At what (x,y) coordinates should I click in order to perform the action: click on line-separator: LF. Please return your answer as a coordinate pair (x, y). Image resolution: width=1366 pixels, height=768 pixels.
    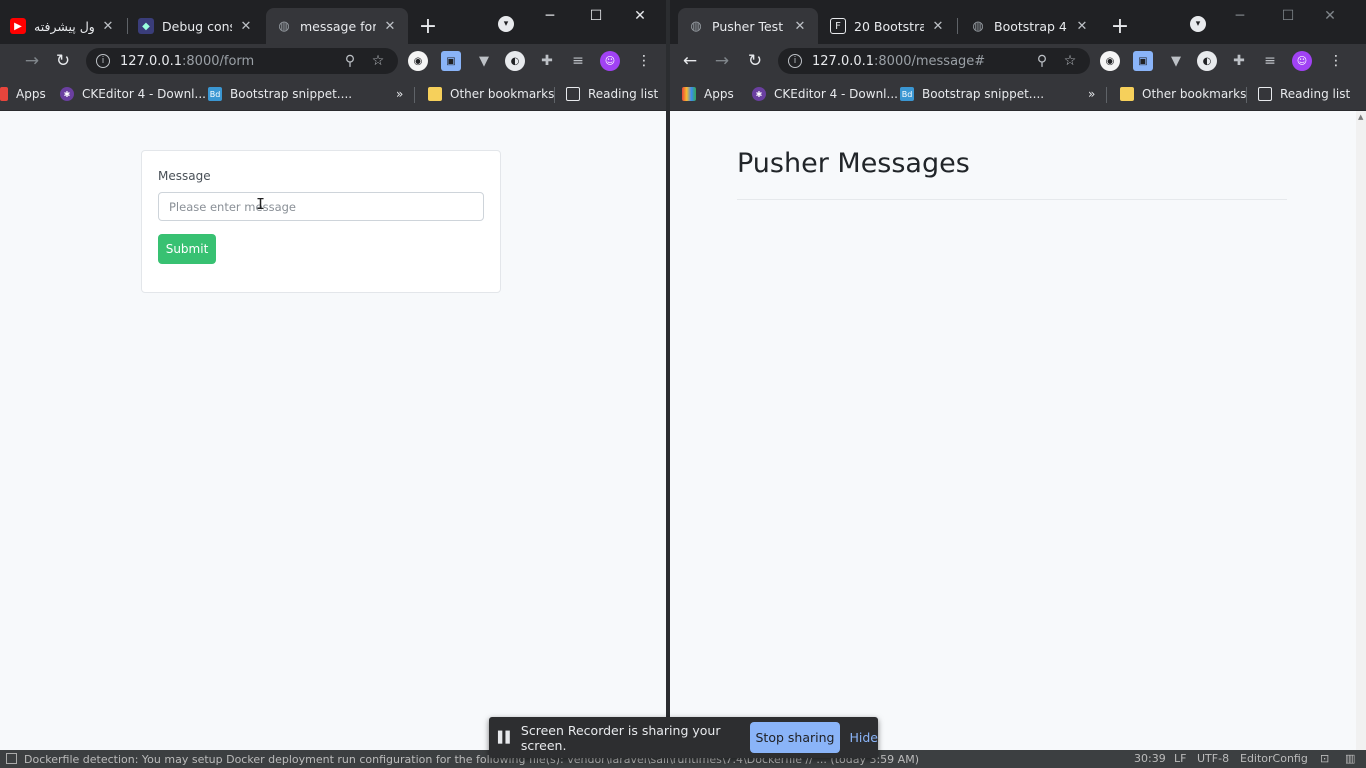
    Looking at the image, I should click on (1180, 758).